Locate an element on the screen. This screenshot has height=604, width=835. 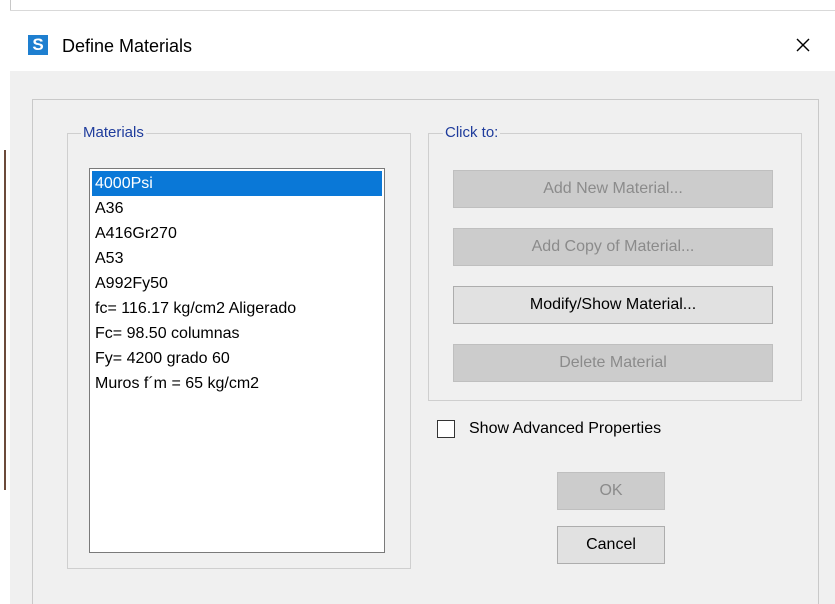
material-list-item: A36 is located at coordinates (237, 208).